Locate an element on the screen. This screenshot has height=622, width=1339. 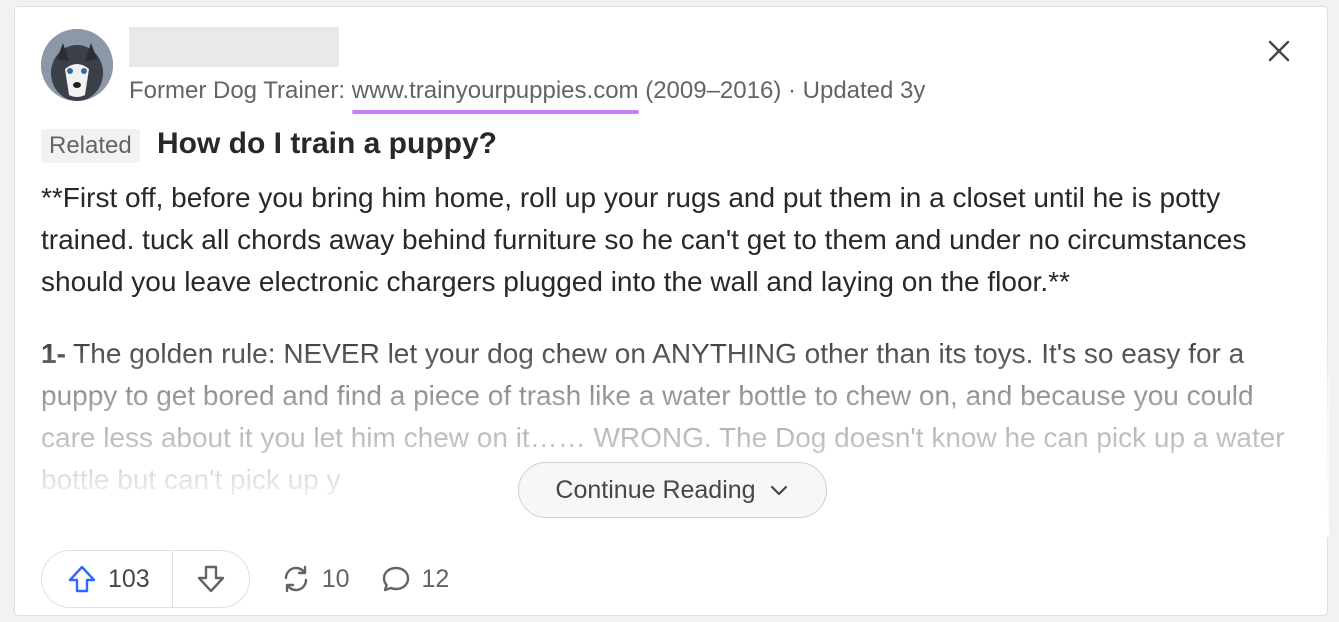
credential-link: www.trainyourpuppies.com is located at coordinates (495, 90).